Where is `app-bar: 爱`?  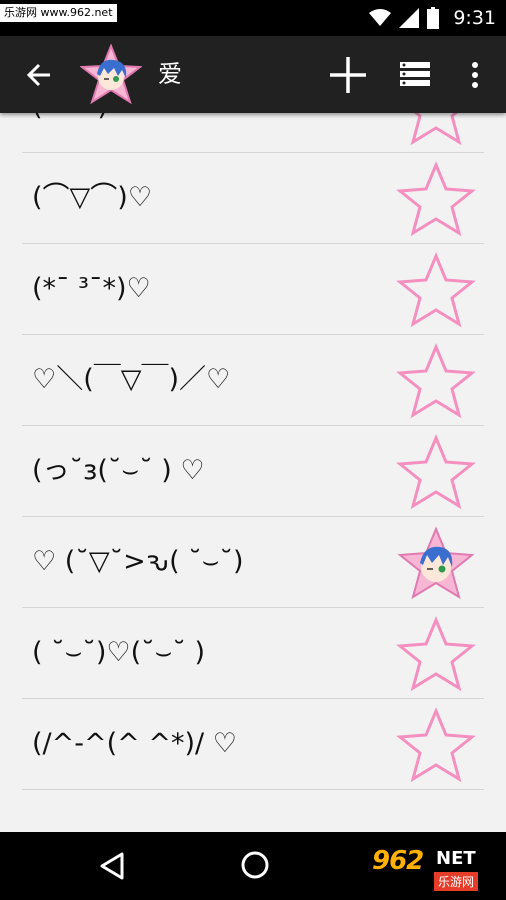
app-bar: 爱 is located at coordinates (253, 74).